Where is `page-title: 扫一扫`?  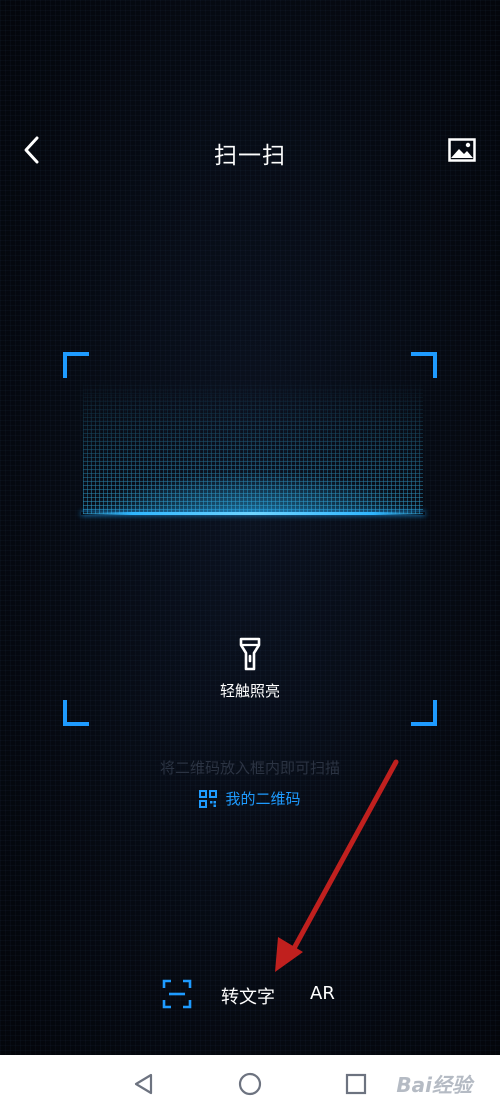
page-title: 扫一扫 is located at coordinates (250, 156).